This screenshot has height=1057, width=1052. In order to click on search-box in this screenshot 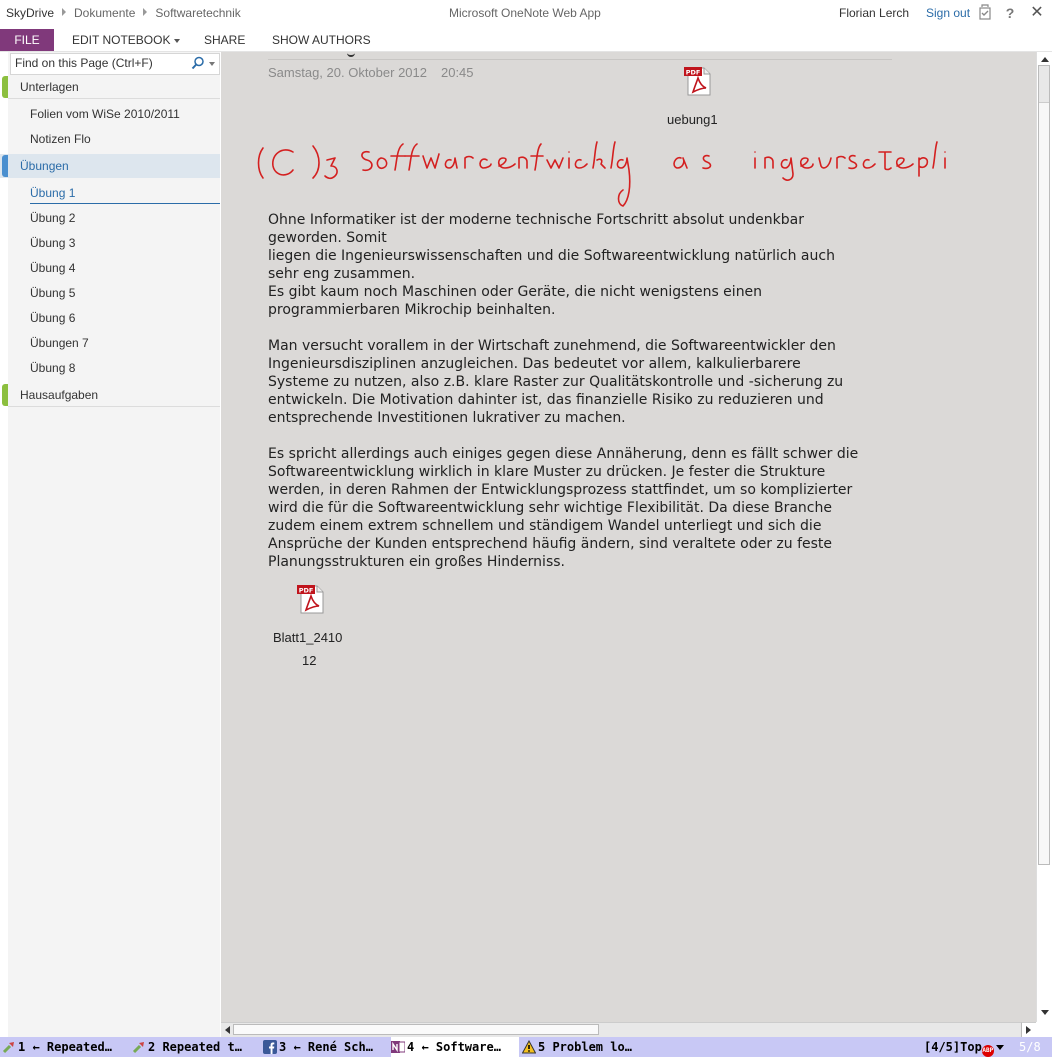, I will do `click(115, 64)`.